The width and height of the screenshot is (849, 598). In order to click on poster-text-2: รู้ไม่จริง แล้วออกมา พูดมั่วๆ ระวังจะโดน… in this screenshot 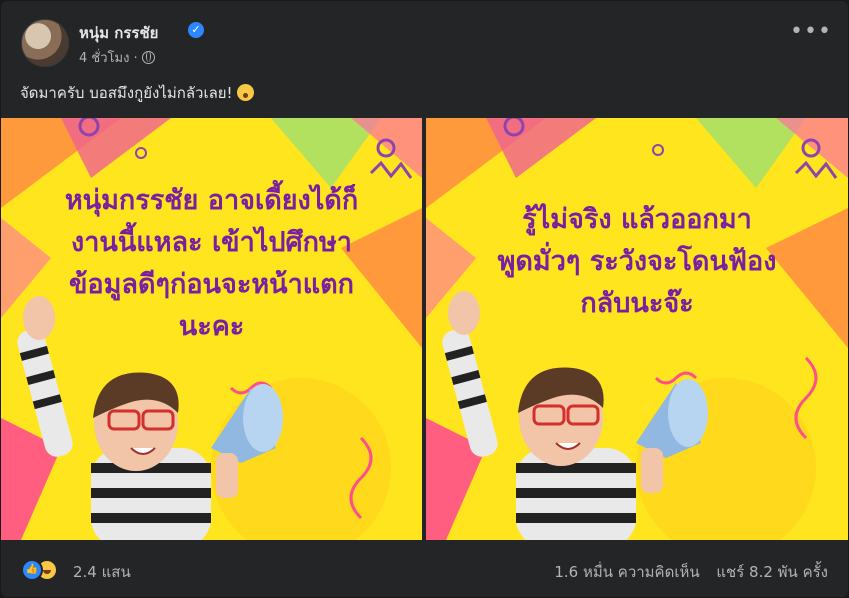, I will do `click(637, 262)`.